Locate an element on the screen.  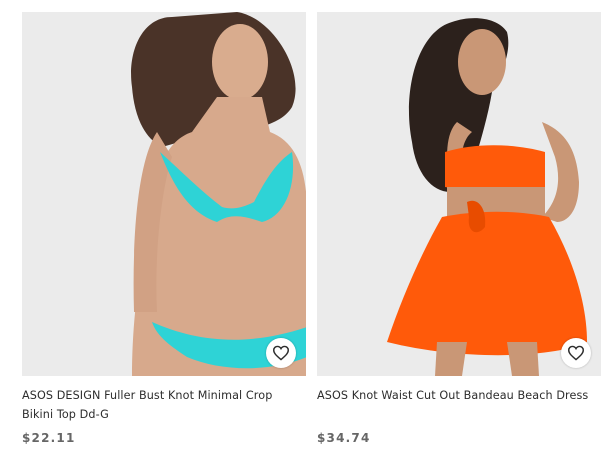
product-price: $22.11 is located at coordinates (49, 438).